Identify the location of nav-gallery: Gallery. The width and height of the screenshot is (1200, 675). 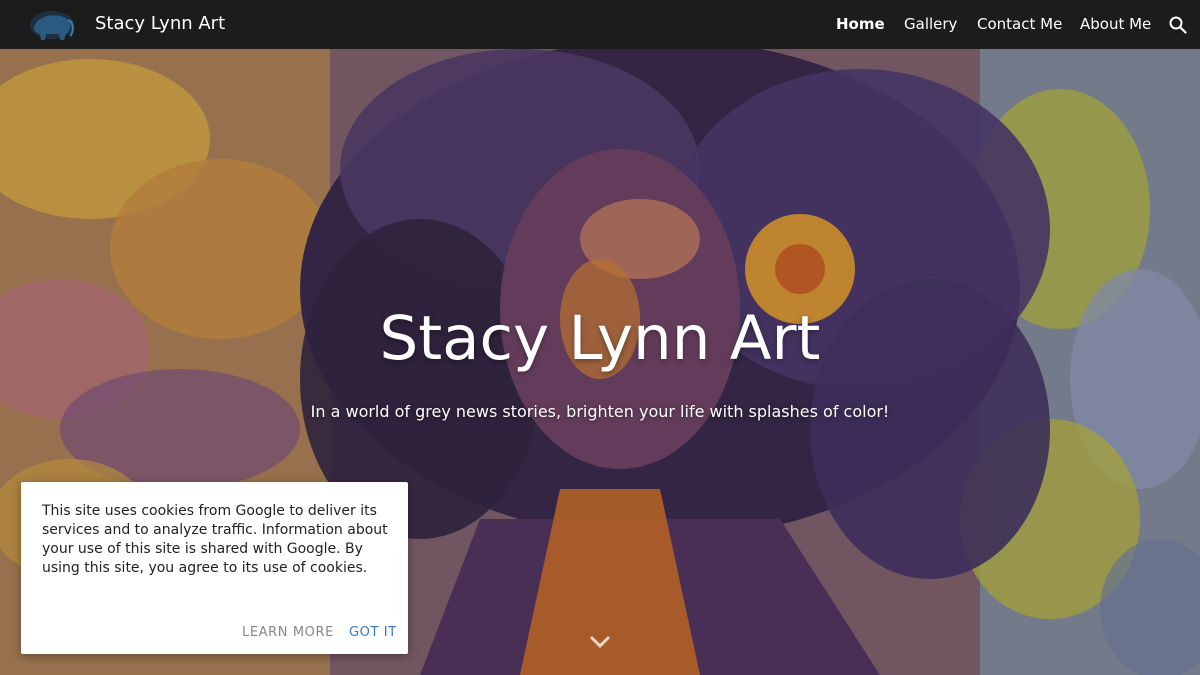
(930, 24).